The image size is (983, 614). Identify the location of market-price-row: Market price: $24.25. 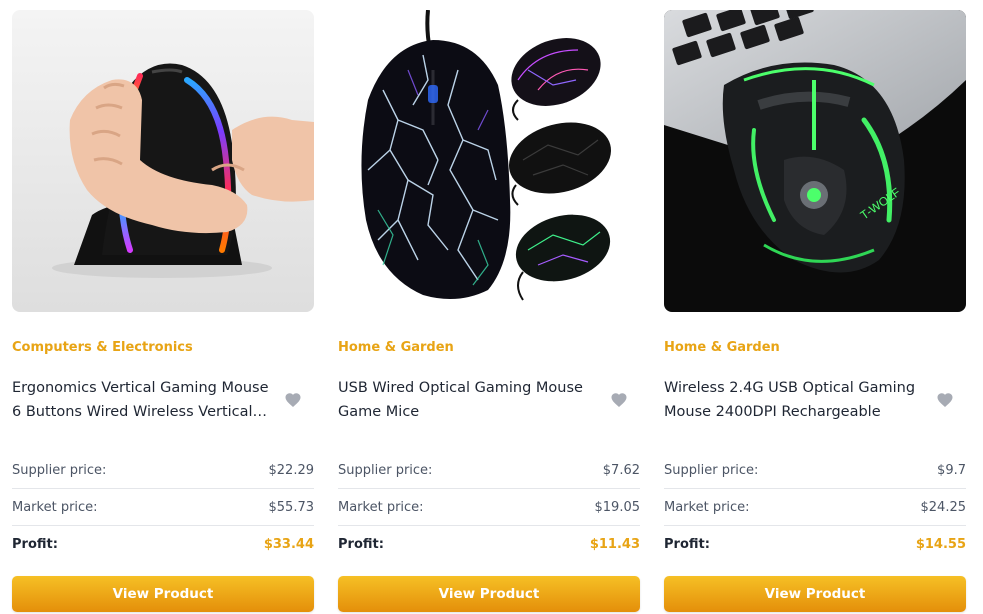
(815, 506).